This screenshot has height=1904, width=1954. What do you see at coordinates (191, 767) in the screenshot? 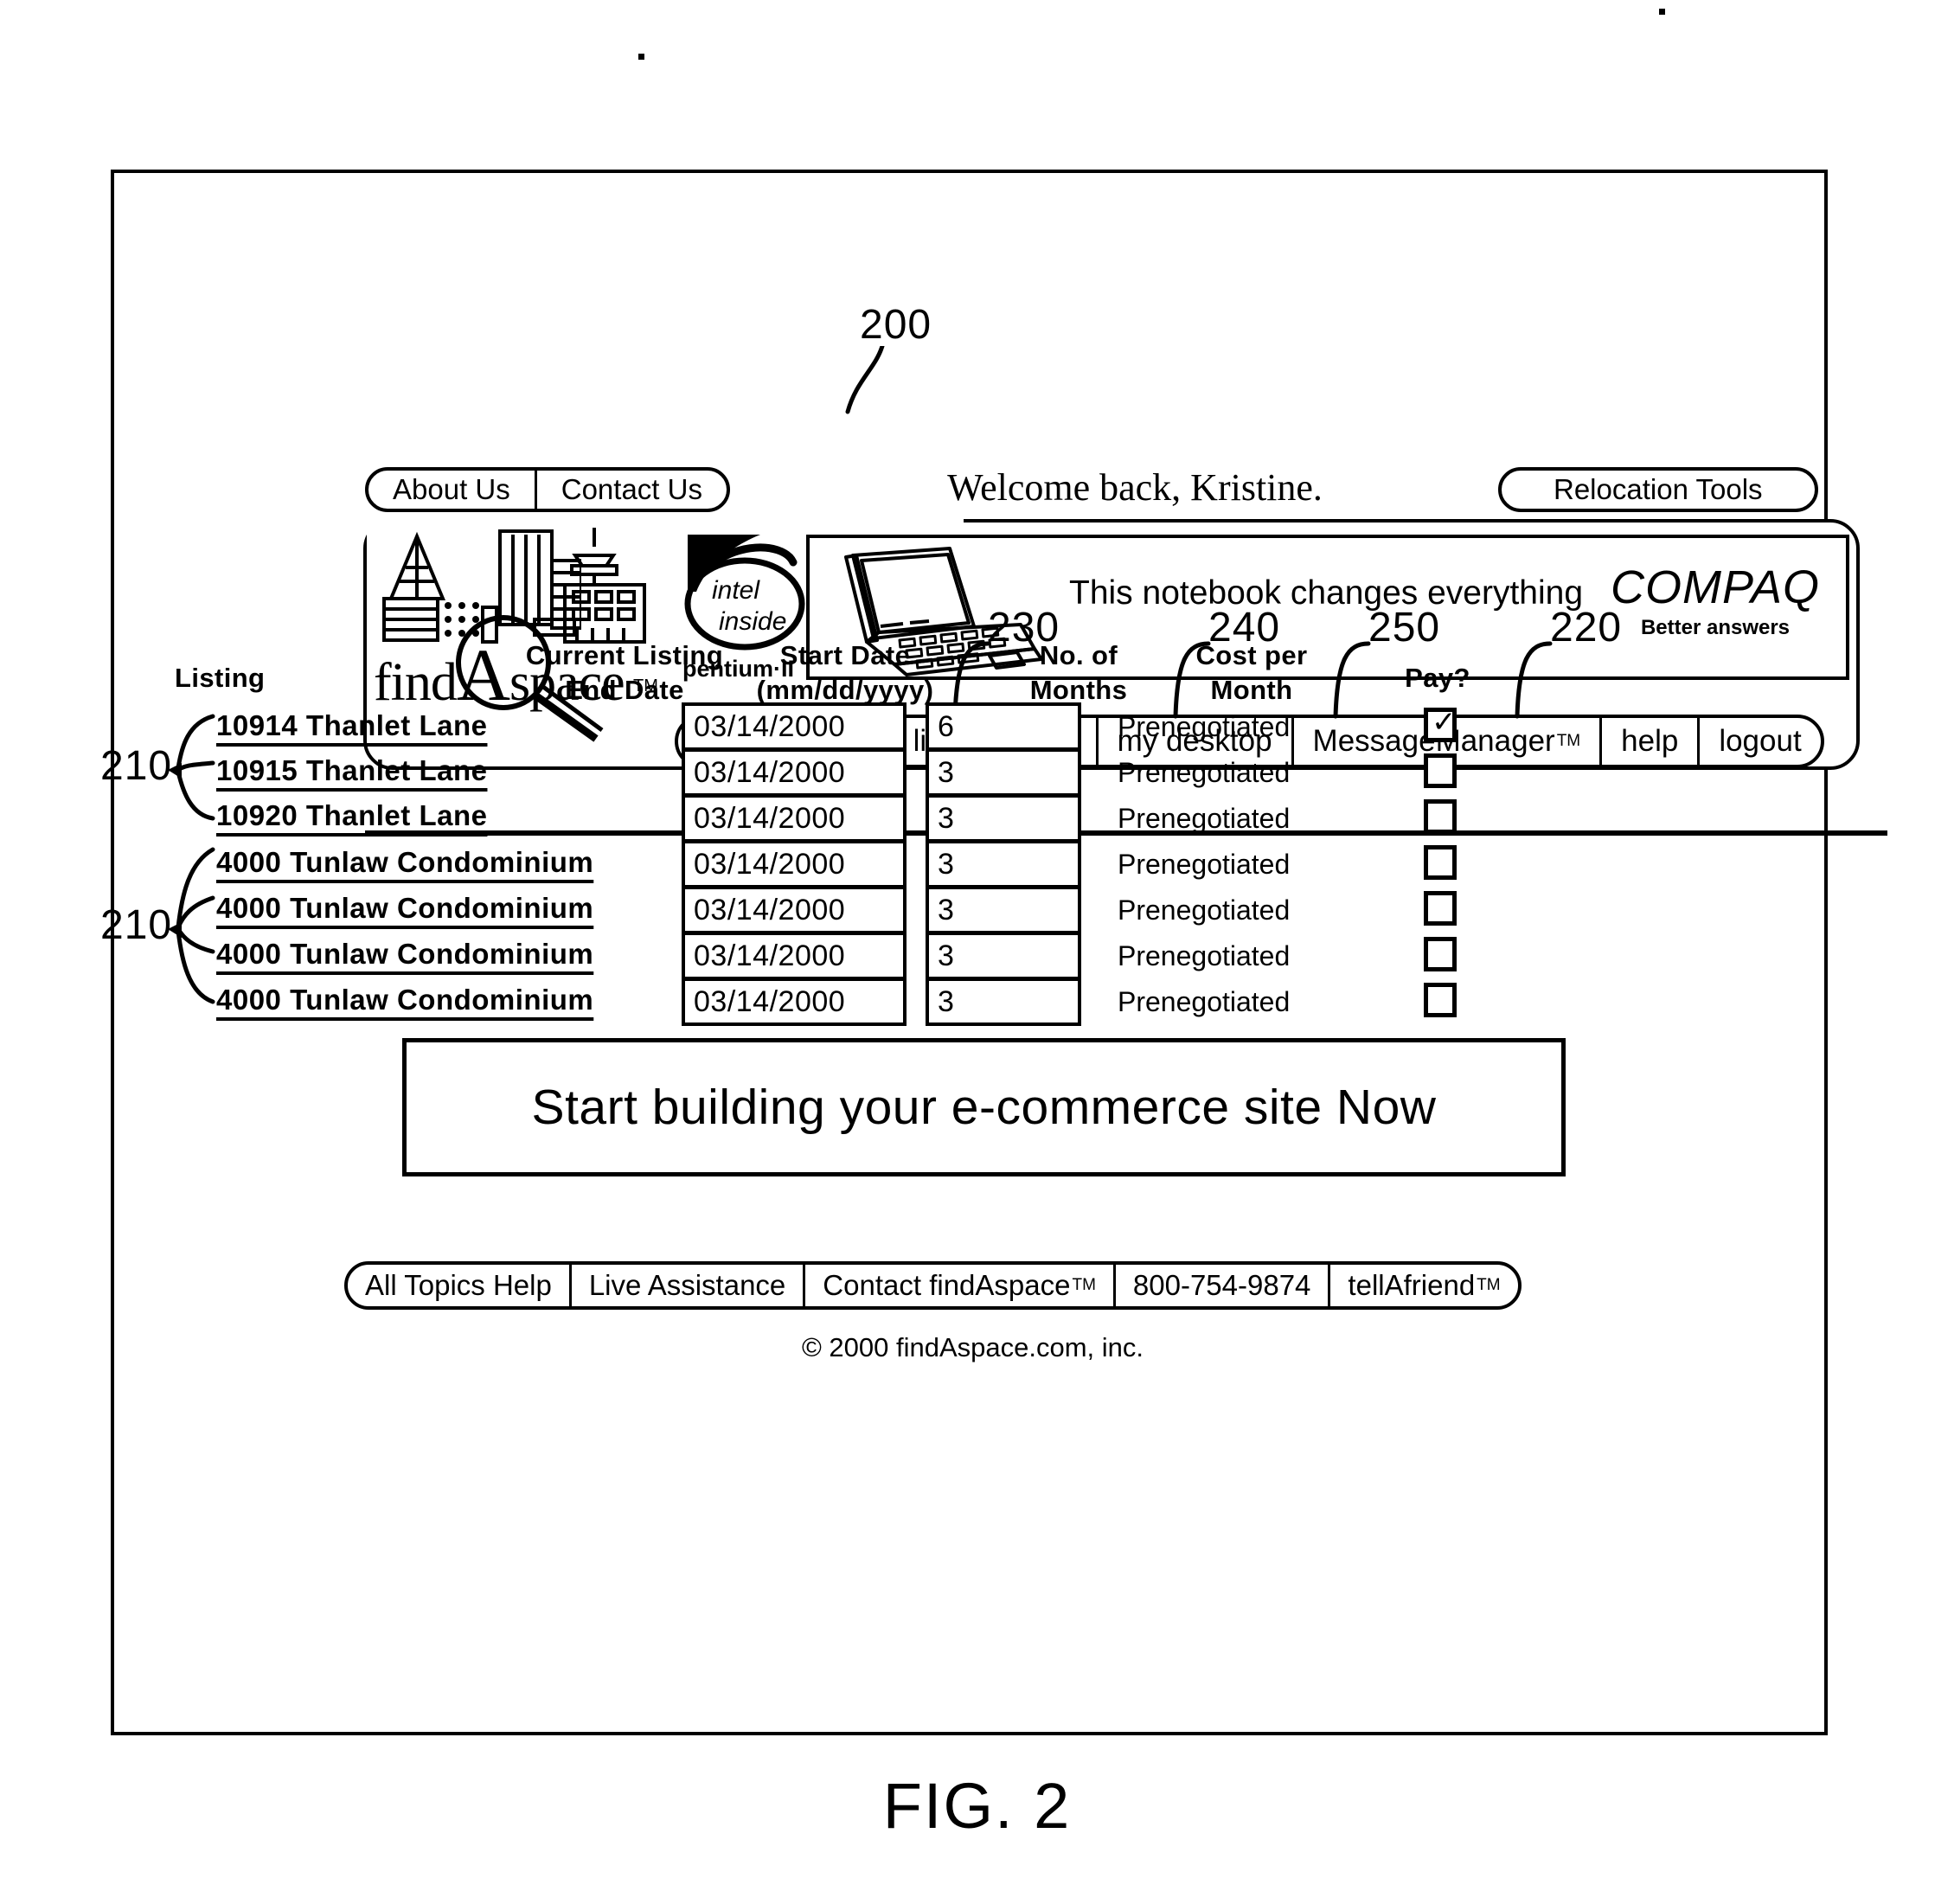
I see `ref-brace-210-group1` at bounding box center [191, 767].